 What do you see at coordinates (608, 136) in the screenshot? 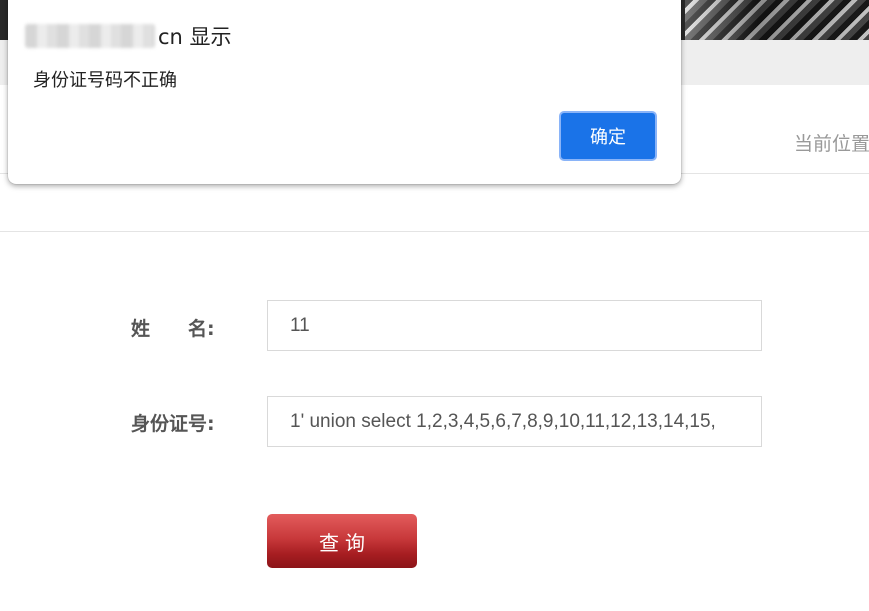
I see `dialog-ok-button: 确定` at bounding box center [608, 136].